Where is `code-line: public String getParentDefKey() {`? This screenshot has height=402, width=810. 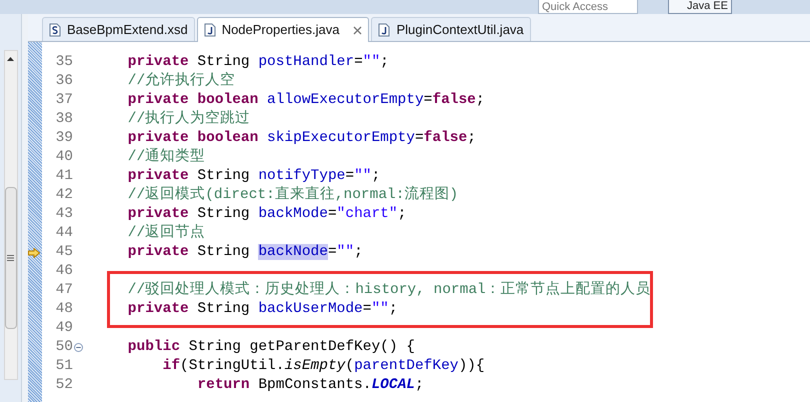 code-line: public String getParentDefKey() { is located at coordinates (270, 347).